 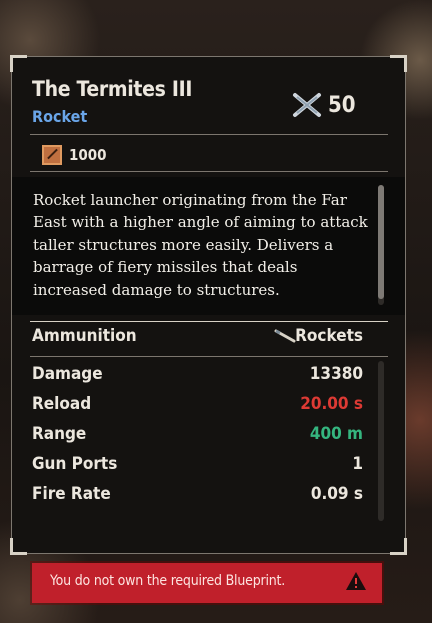 What do you see at coordinates (52, 155) in the screenshot?
I see `crate-icon` at bounding box center [52, 155].